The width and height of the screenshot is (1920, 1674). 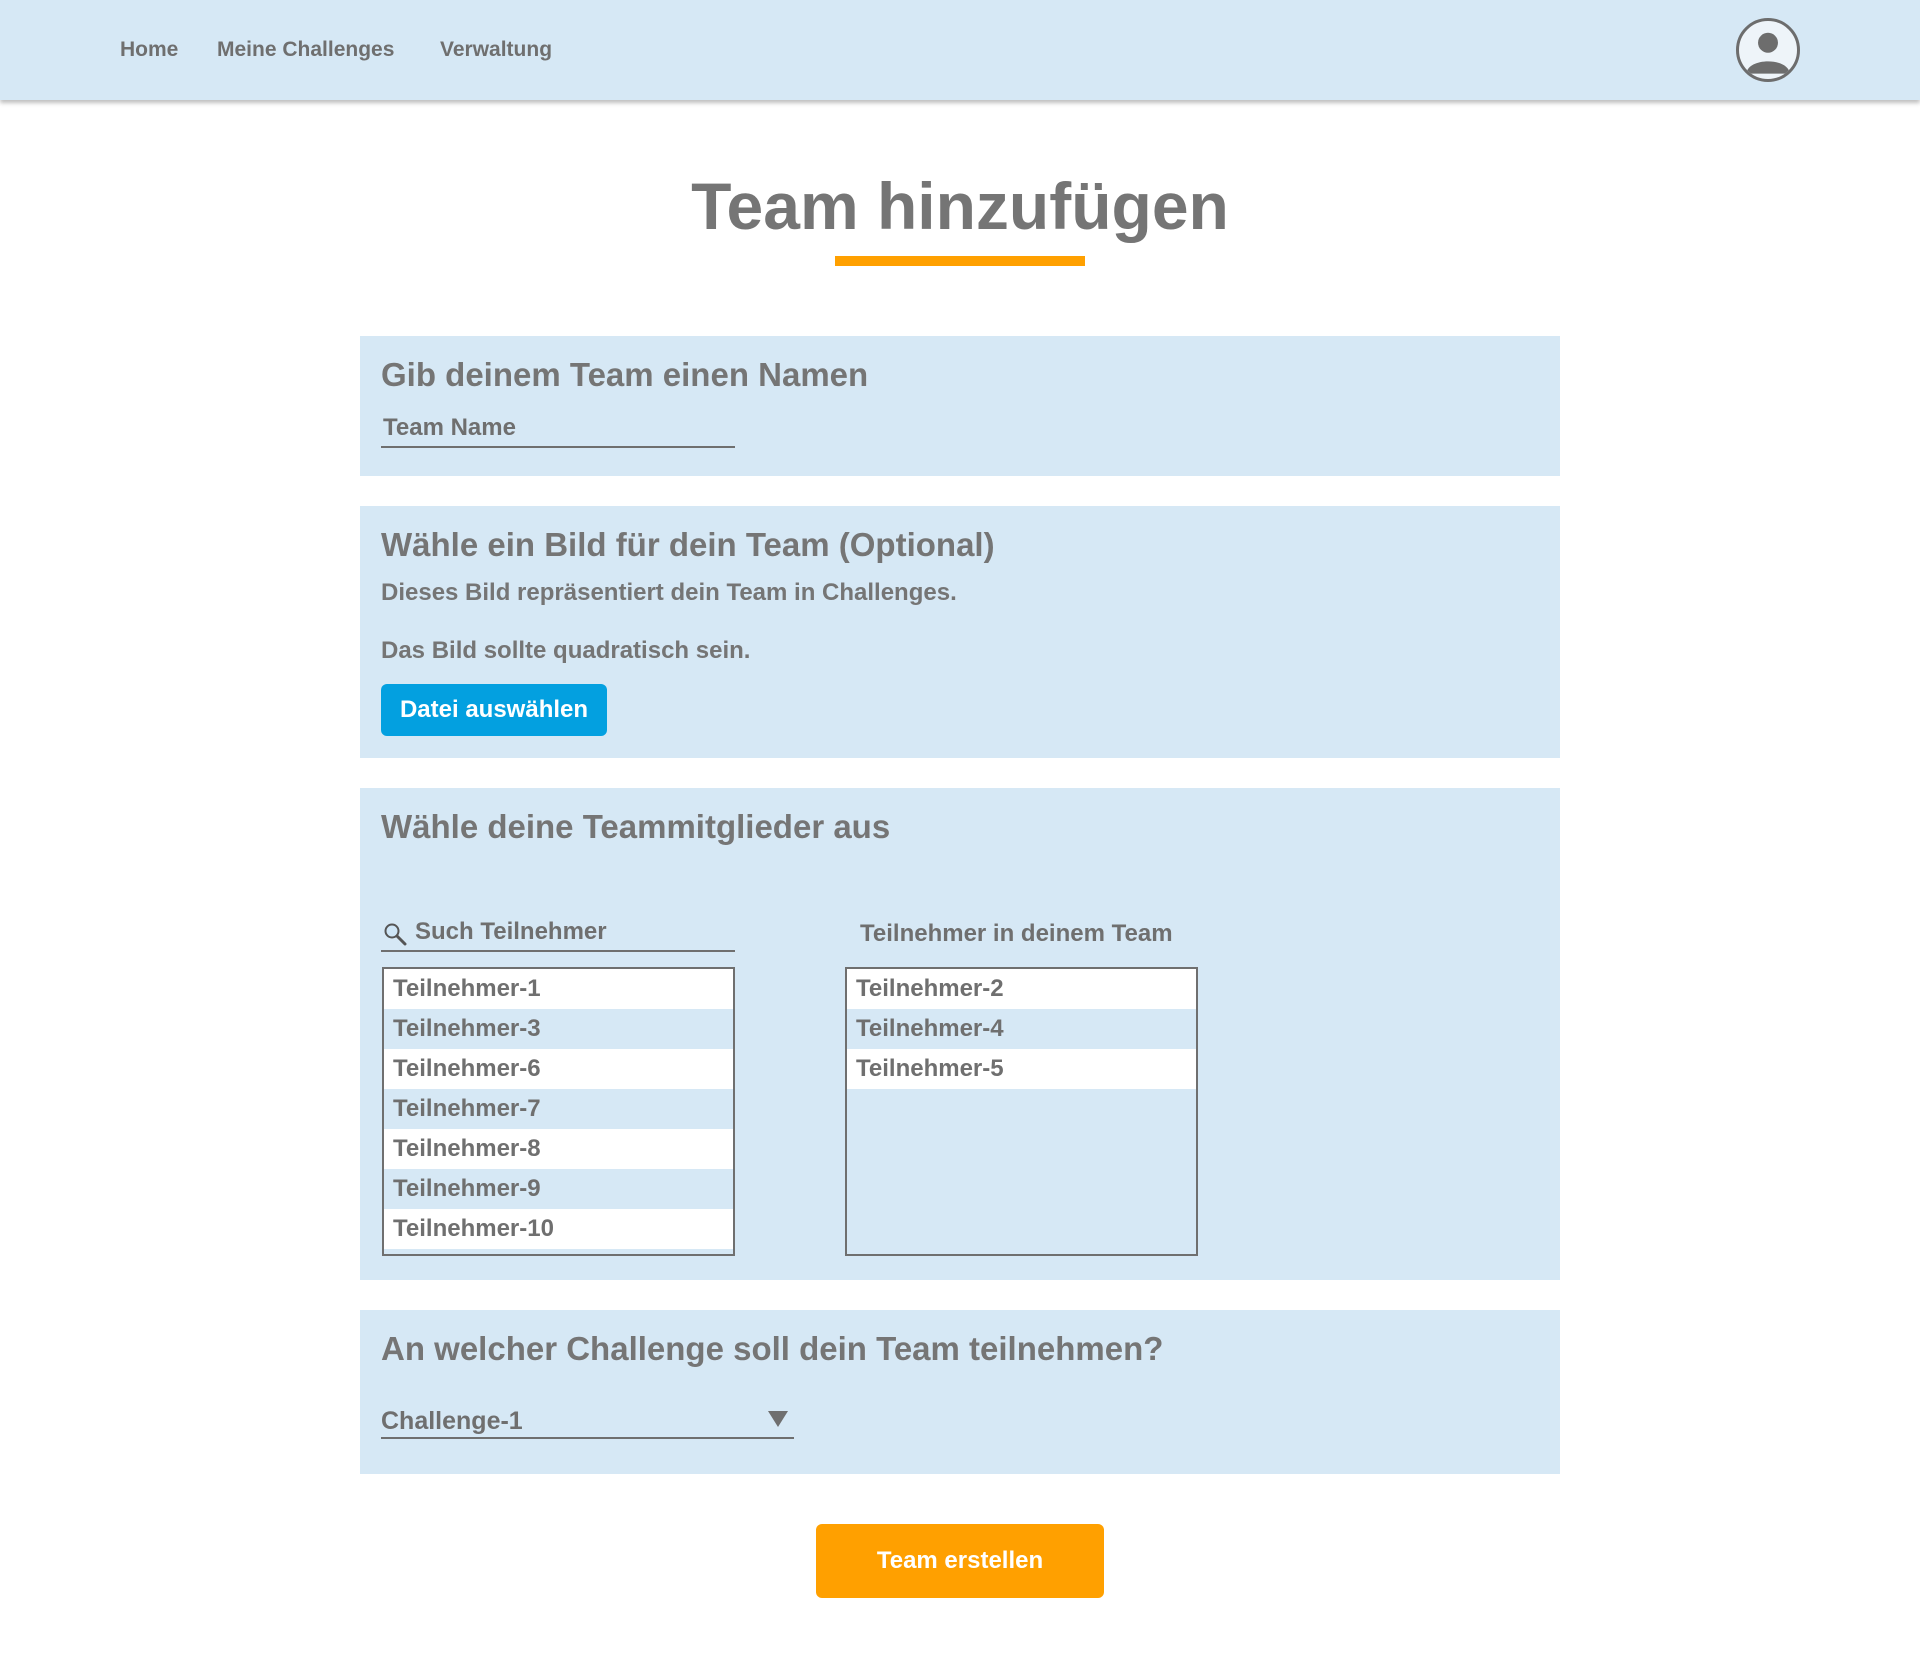 What do you see at coordinates (558, 1069) in the screenshot?
I see `list-item: Teilnehmer-6` at bounding box center [558, 1069].